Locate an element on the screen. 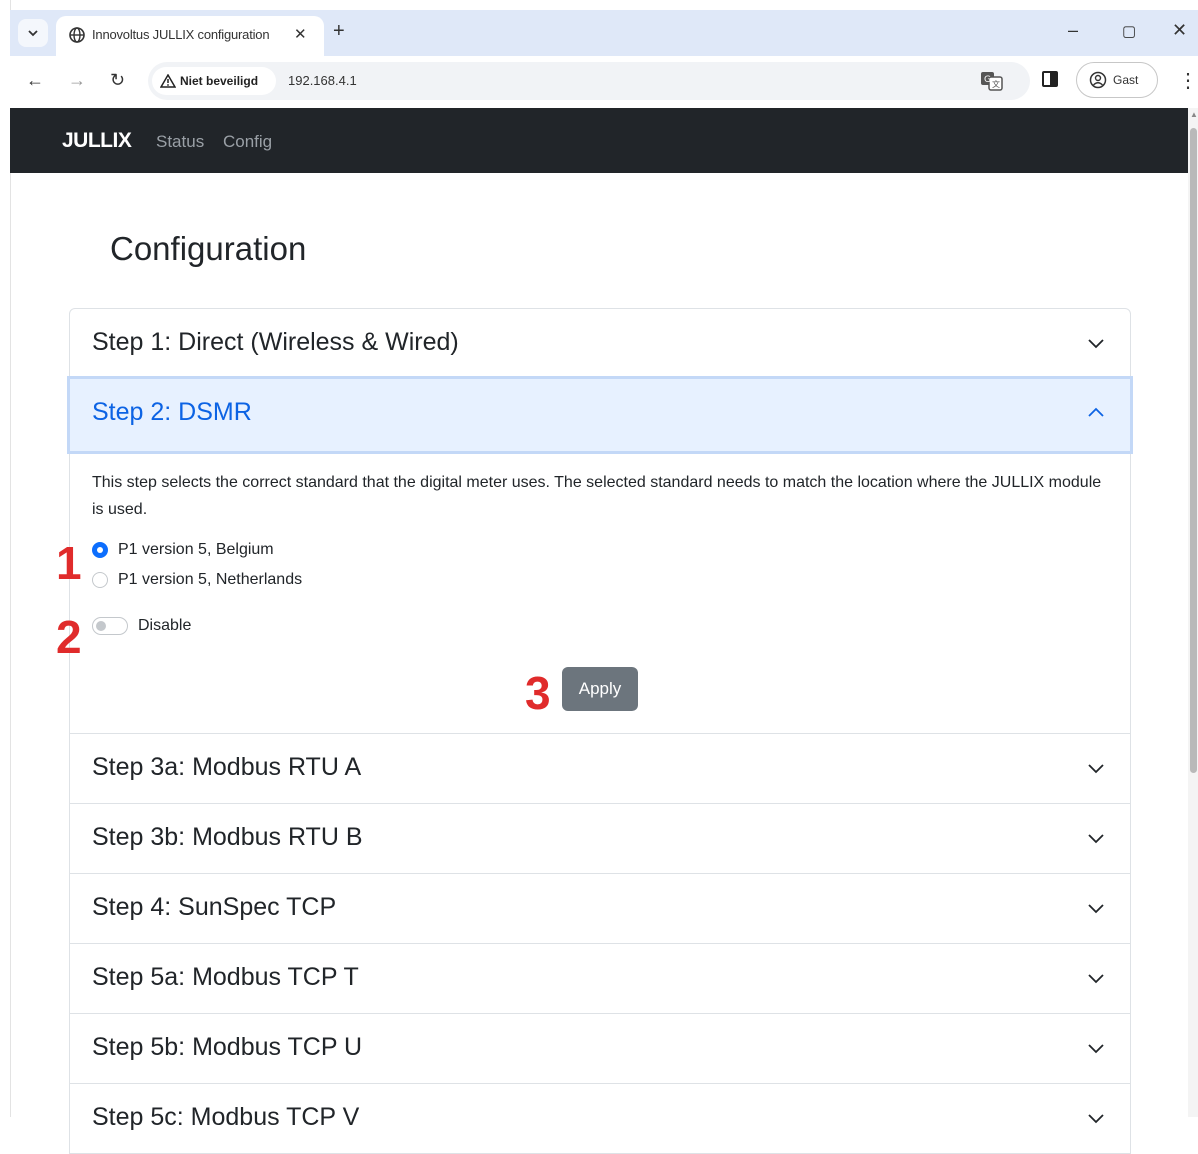 The height and width of the screenshot is (1154, 1198). accordion-header-step3a: Step 3a: Modbus RTU A is located at coordinates (600, 768).